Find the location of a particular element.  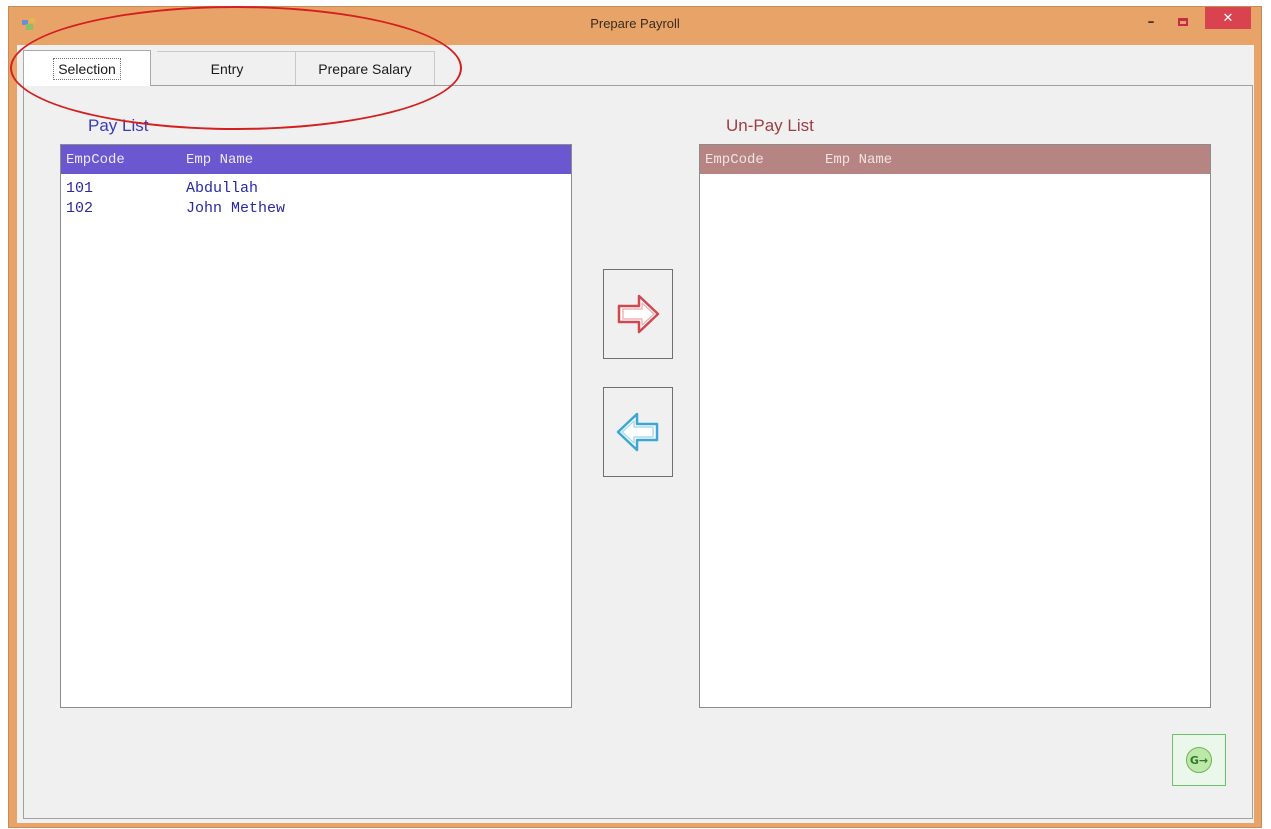

unpay-list-title: Un-Pay List is located at coordinates (770, 125).